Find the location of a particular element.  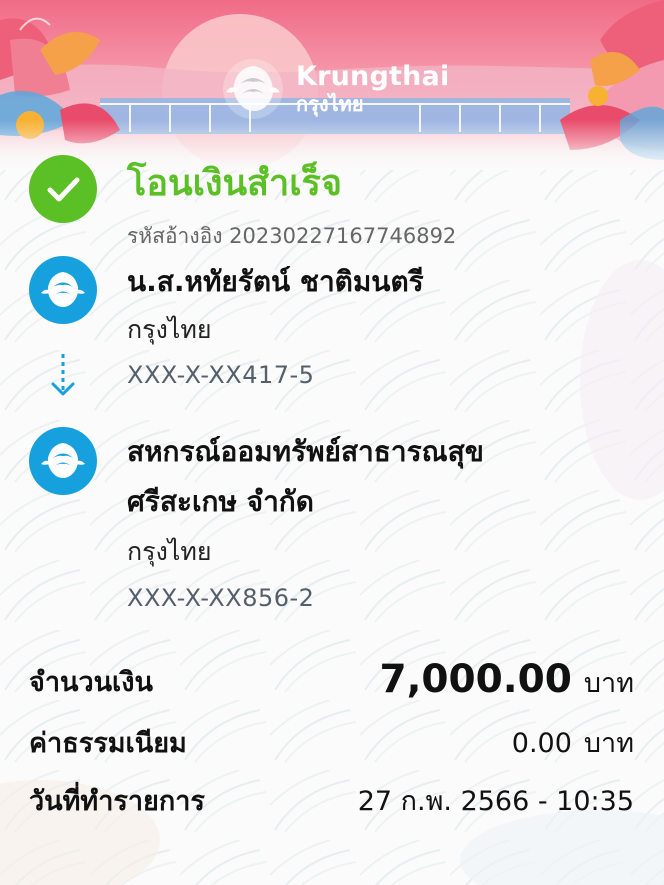

reference-number: 20230227167746892 is located at coordinates (343, 236).